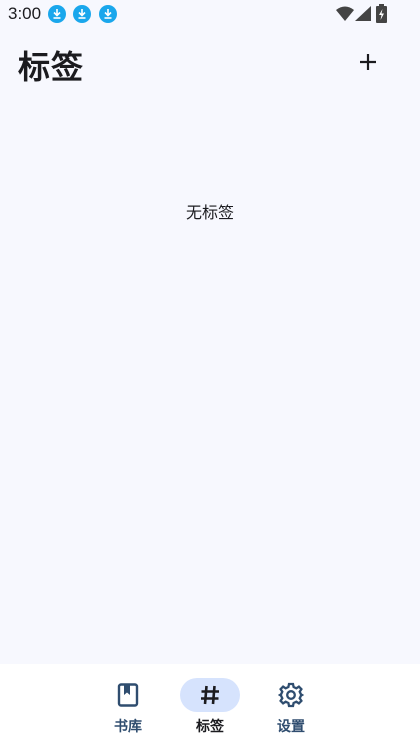 Image resolution: width=420 pixels, height=747 pixels. Describe the element at coordinates (210, 727) in the screenshot. I see `nav-label-tags: 标签` at that location.